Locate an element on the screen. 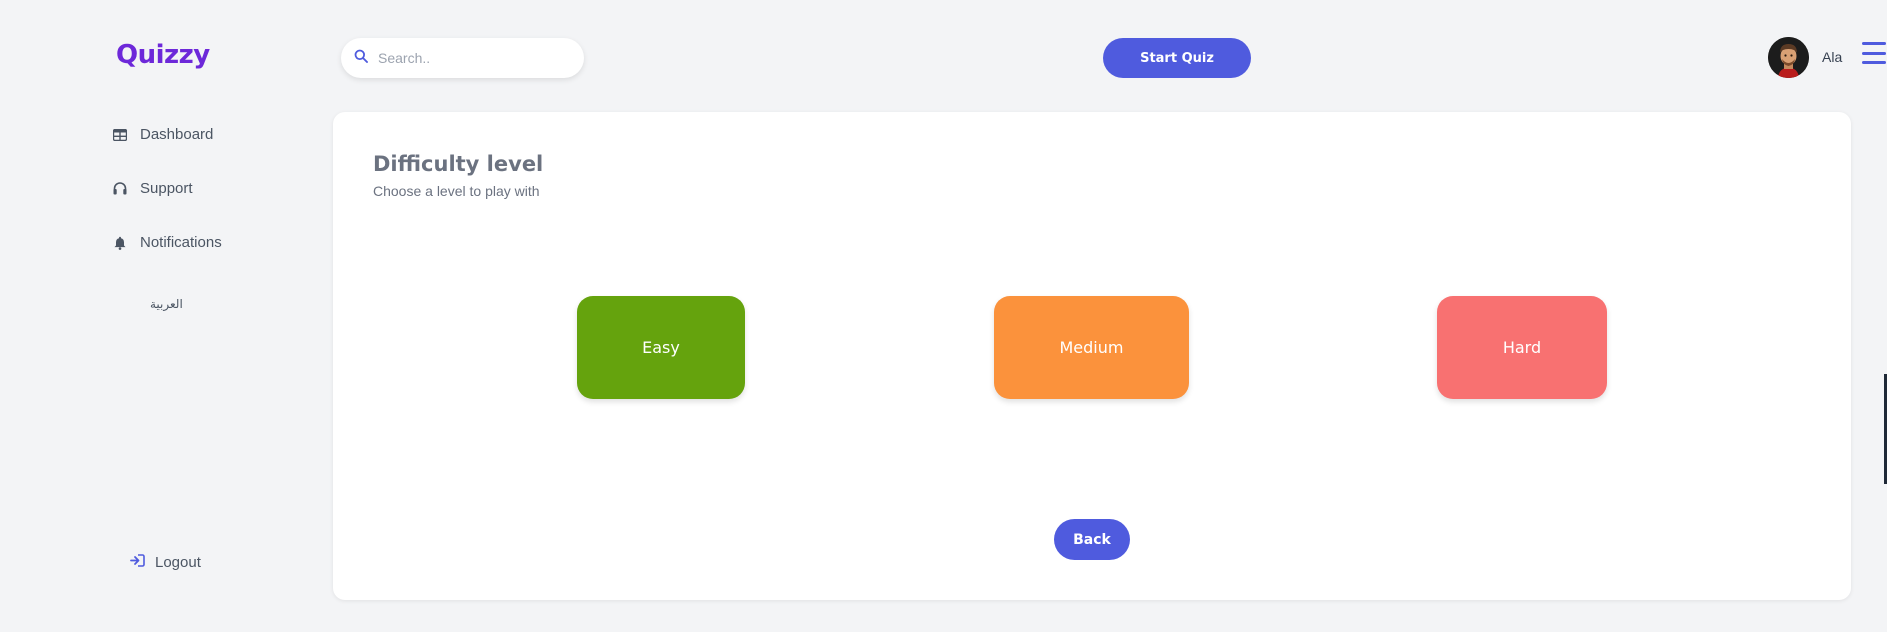  sidebar-item-label: Notifications is located at coordinates (181, 242).